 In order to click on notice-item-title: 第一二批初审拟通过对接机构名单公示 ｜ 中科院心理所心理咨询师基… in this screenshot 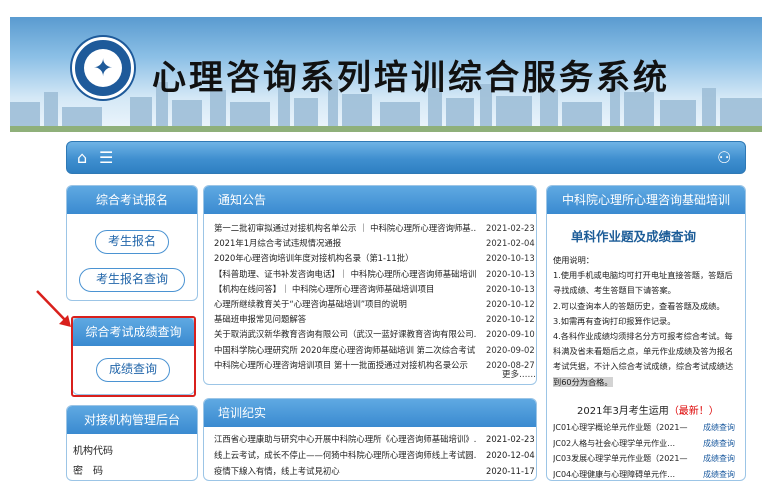, I will do `click(345, 228)`.